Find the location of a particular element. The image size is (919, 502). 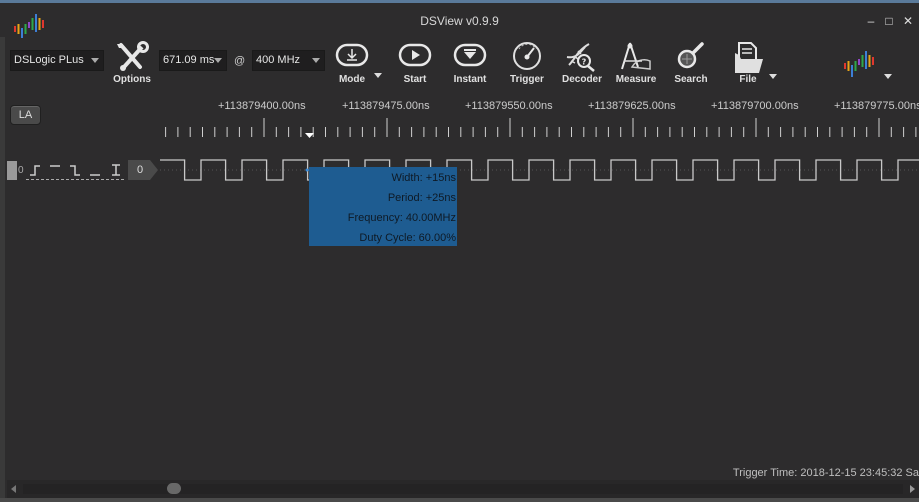

trigger-button: Trigger is located at coordinates (527, 64).